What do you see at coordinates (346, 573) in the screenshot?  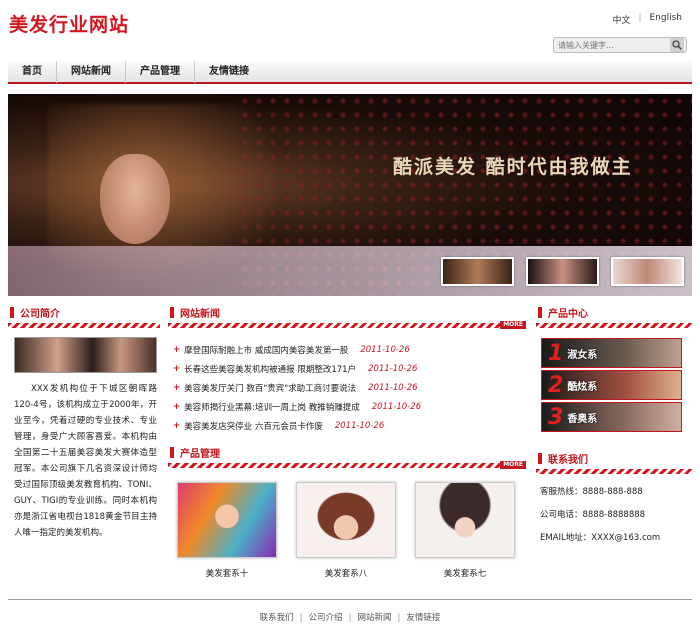 I see `product-caption: 美发套系八` at bounding box center [346, 573].